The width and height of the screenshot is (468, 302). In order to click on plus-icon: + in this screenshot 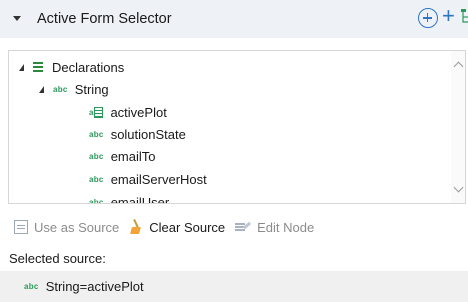, I will do `click(448, 16)`.